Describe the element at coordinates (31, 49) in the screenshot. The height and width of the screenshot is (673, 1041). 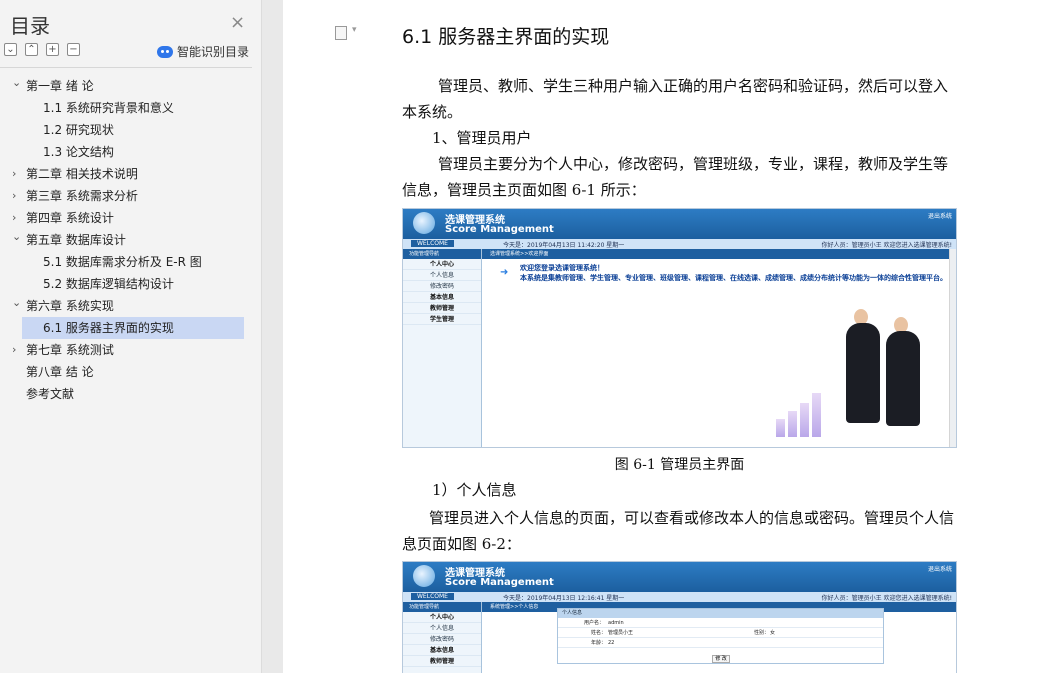
I see `expand-all-icon: ⌃` at that location.